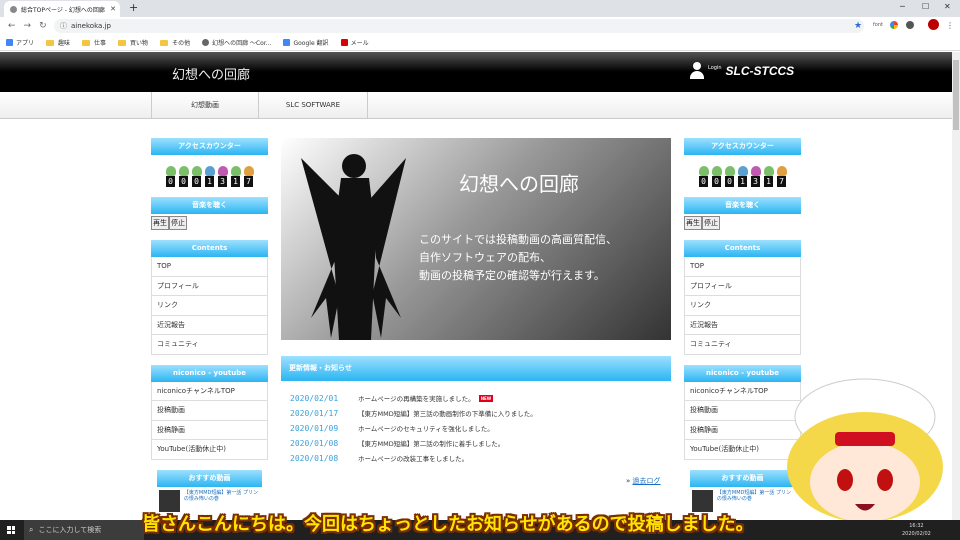 Image resolution: width=960 pixels, height=540 pixels. What do you see at coordinates (865, 449) in the screenshot?
I see `yukkuri-character-image` at bounding box center [865, 449].